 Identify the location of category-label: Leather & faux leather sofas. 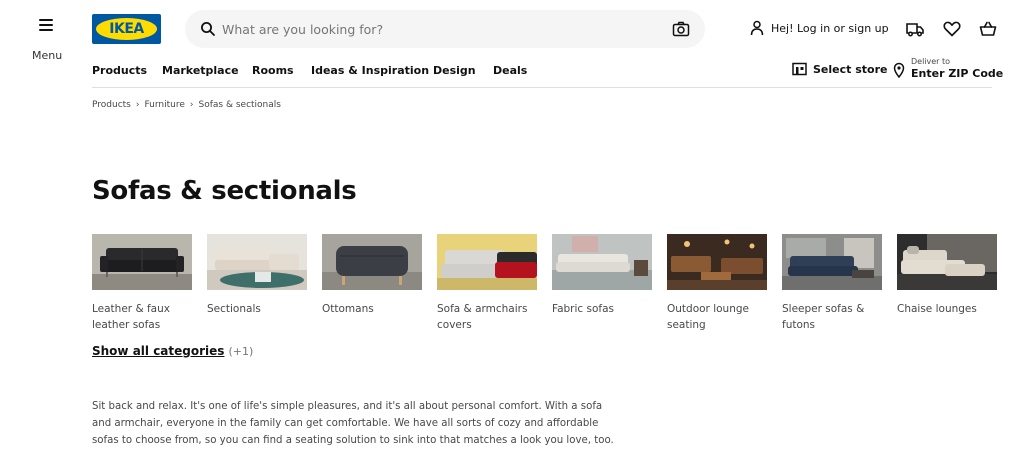
(131, 317).